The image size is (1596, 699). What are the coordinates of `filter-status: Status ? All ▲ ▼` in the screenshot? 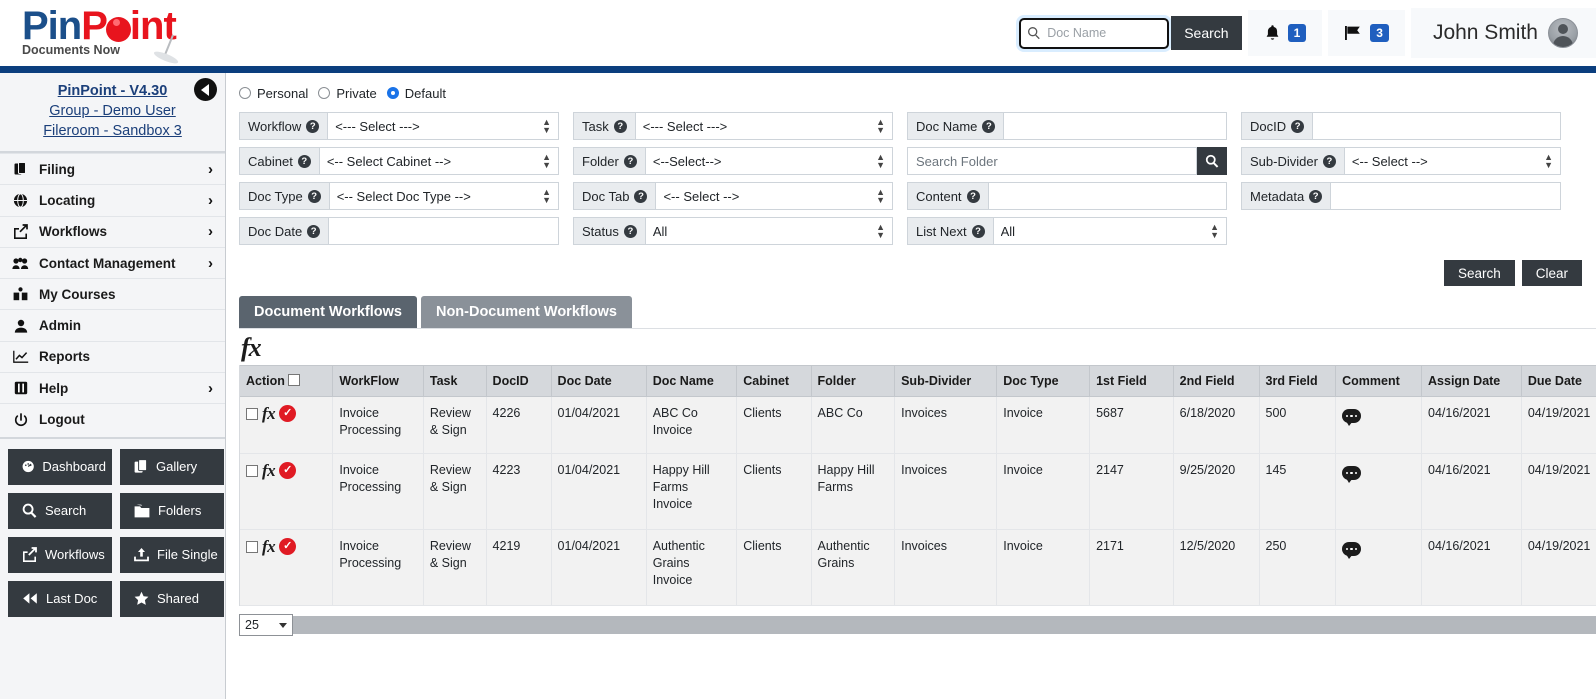 It's located at (733, 231).